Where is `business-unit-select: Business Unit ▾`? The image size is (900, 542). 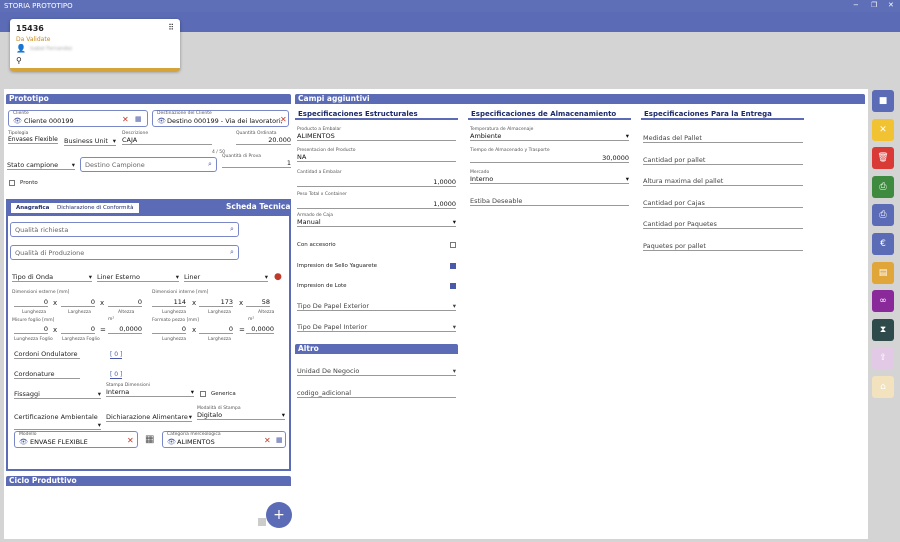
business-unit-select: Business Unit ▾ is located at coordinates (90, 141).